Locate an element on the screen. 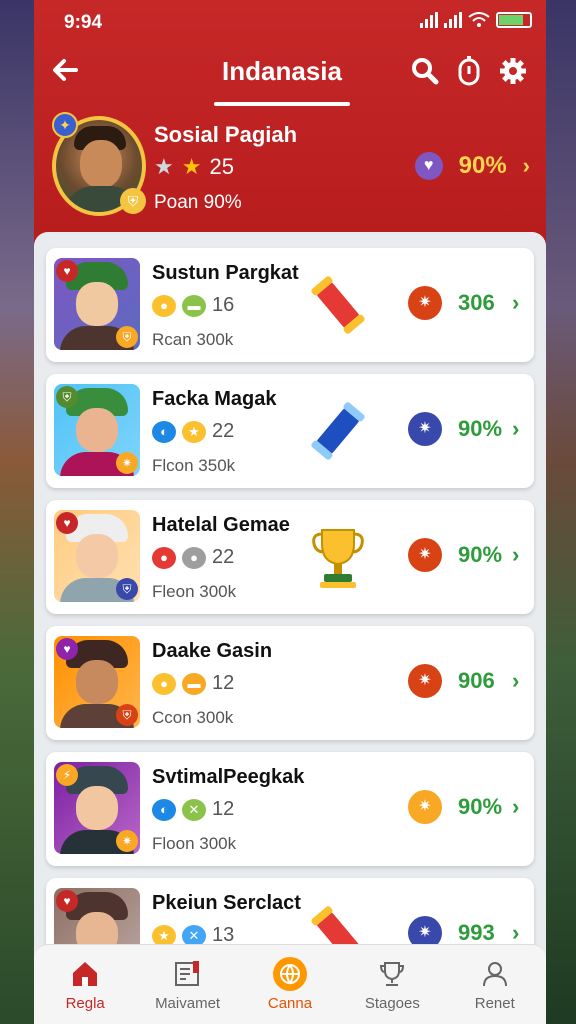  player-avatar: ⚡ ✷ is located at coordinates (97, 808).